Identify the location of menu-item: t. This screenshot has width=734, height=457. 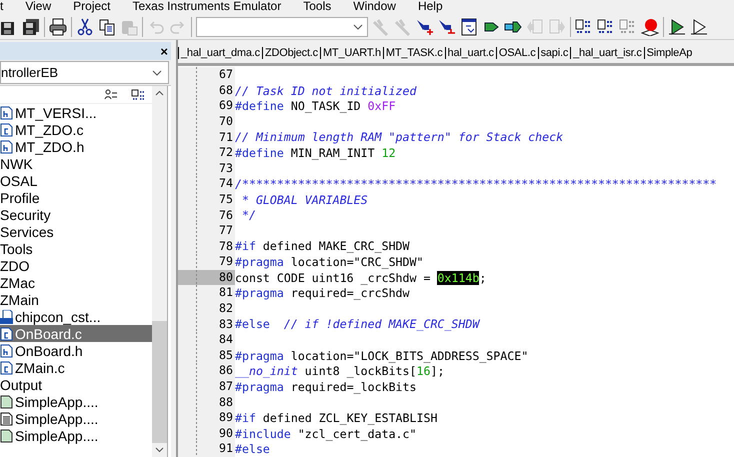
(2, 6).